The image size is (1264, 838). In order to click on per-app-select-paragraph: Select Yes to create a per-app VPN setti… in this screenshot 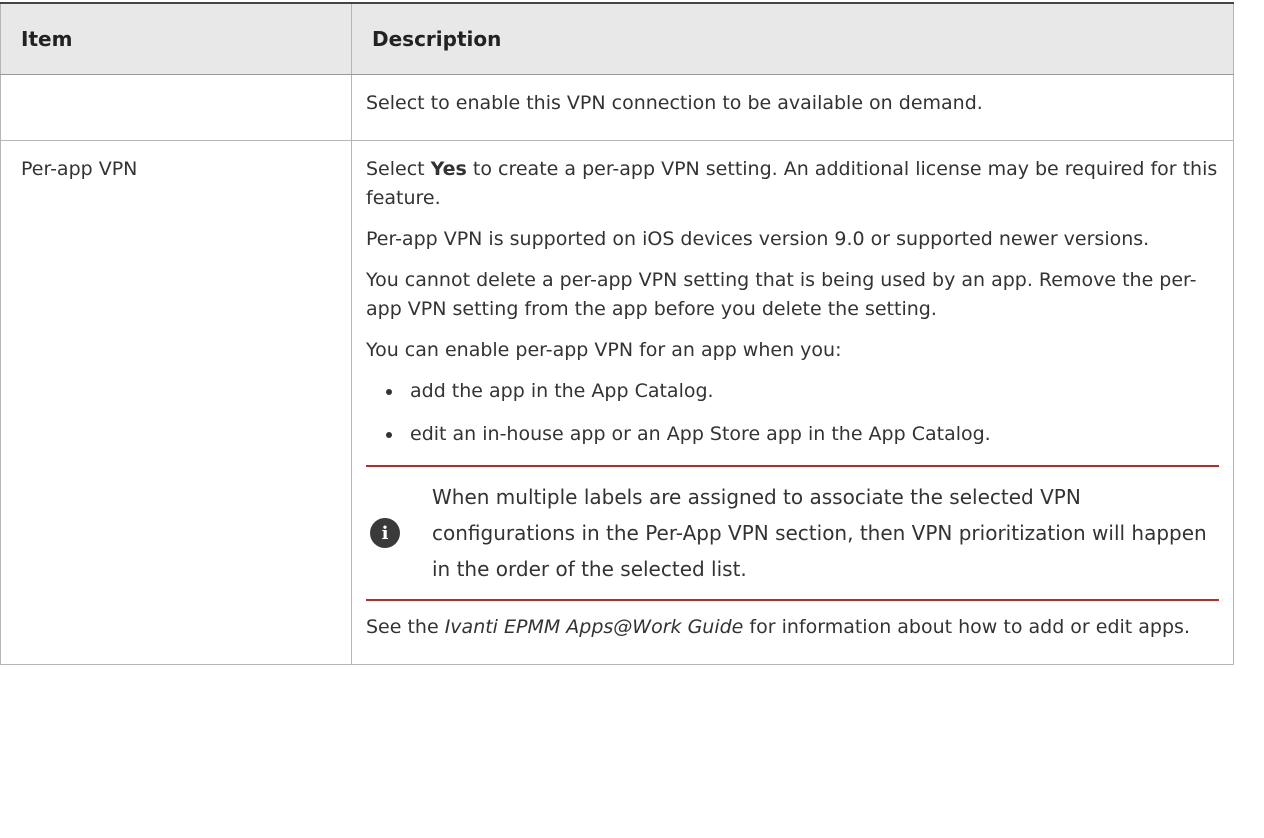, I will do `click(792, 184)`.